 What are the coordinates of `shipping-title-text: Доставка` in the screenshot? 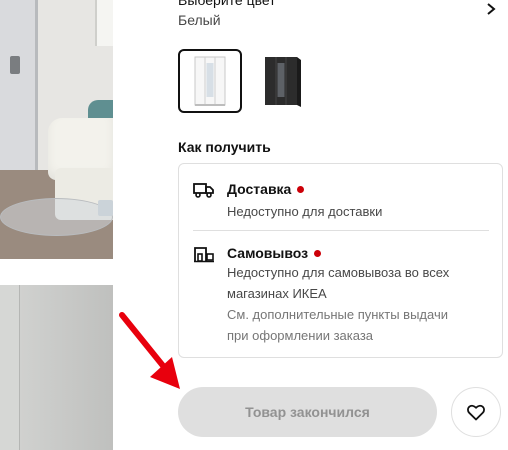 It's located at (259, 189).